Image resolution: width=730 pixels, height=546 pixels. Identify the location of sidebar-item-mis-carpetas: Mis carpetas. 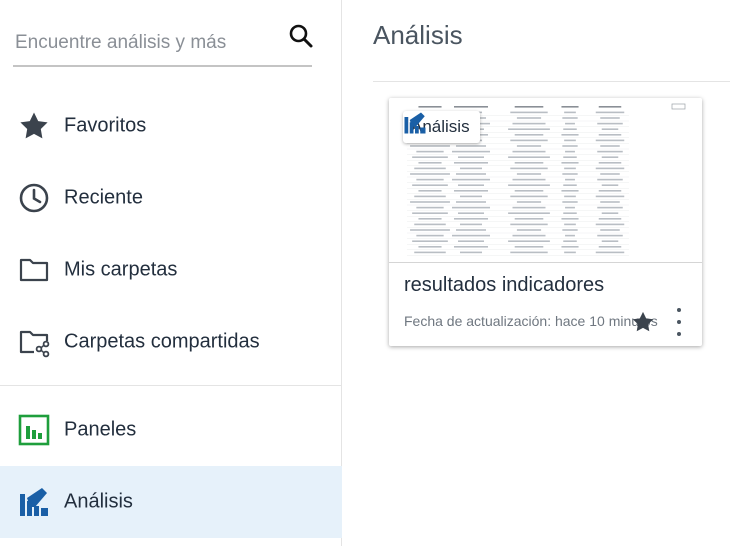
(171, 270).